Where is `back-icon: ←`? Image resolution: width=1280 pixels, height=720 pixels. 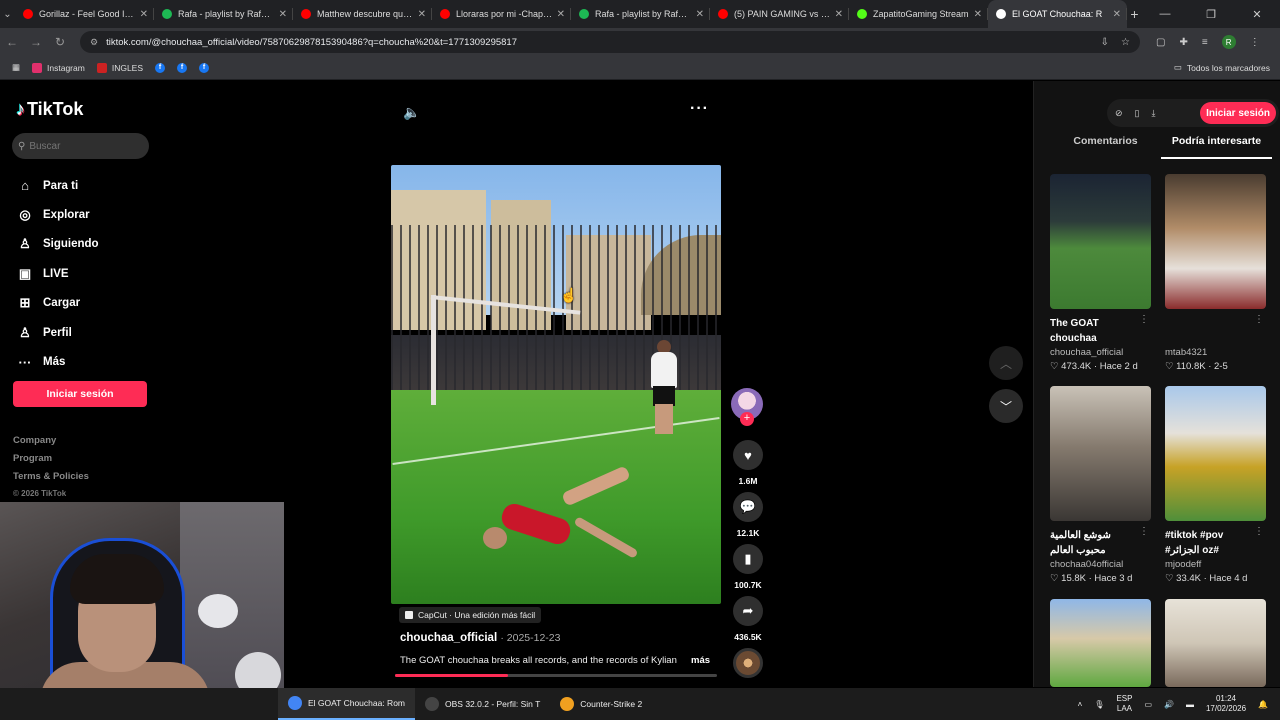
back-icon: ← is located at coordinates (12, 42).